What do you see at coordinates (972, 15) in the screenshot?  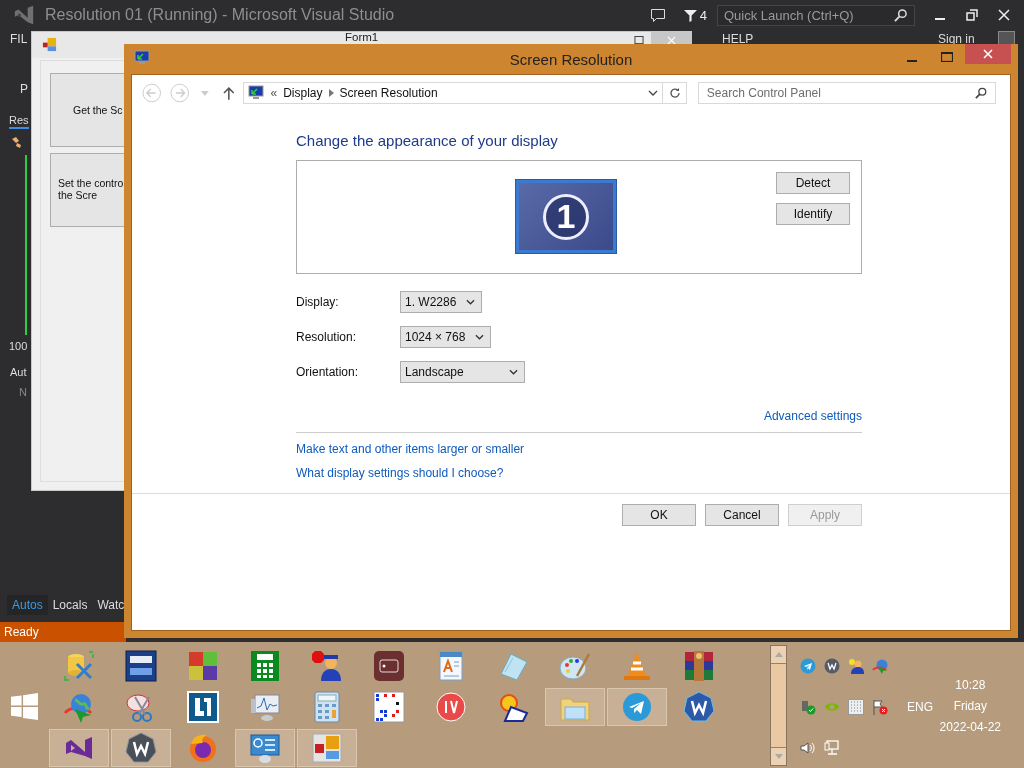 I see `restore-icon` at bounding box center [972, 15].